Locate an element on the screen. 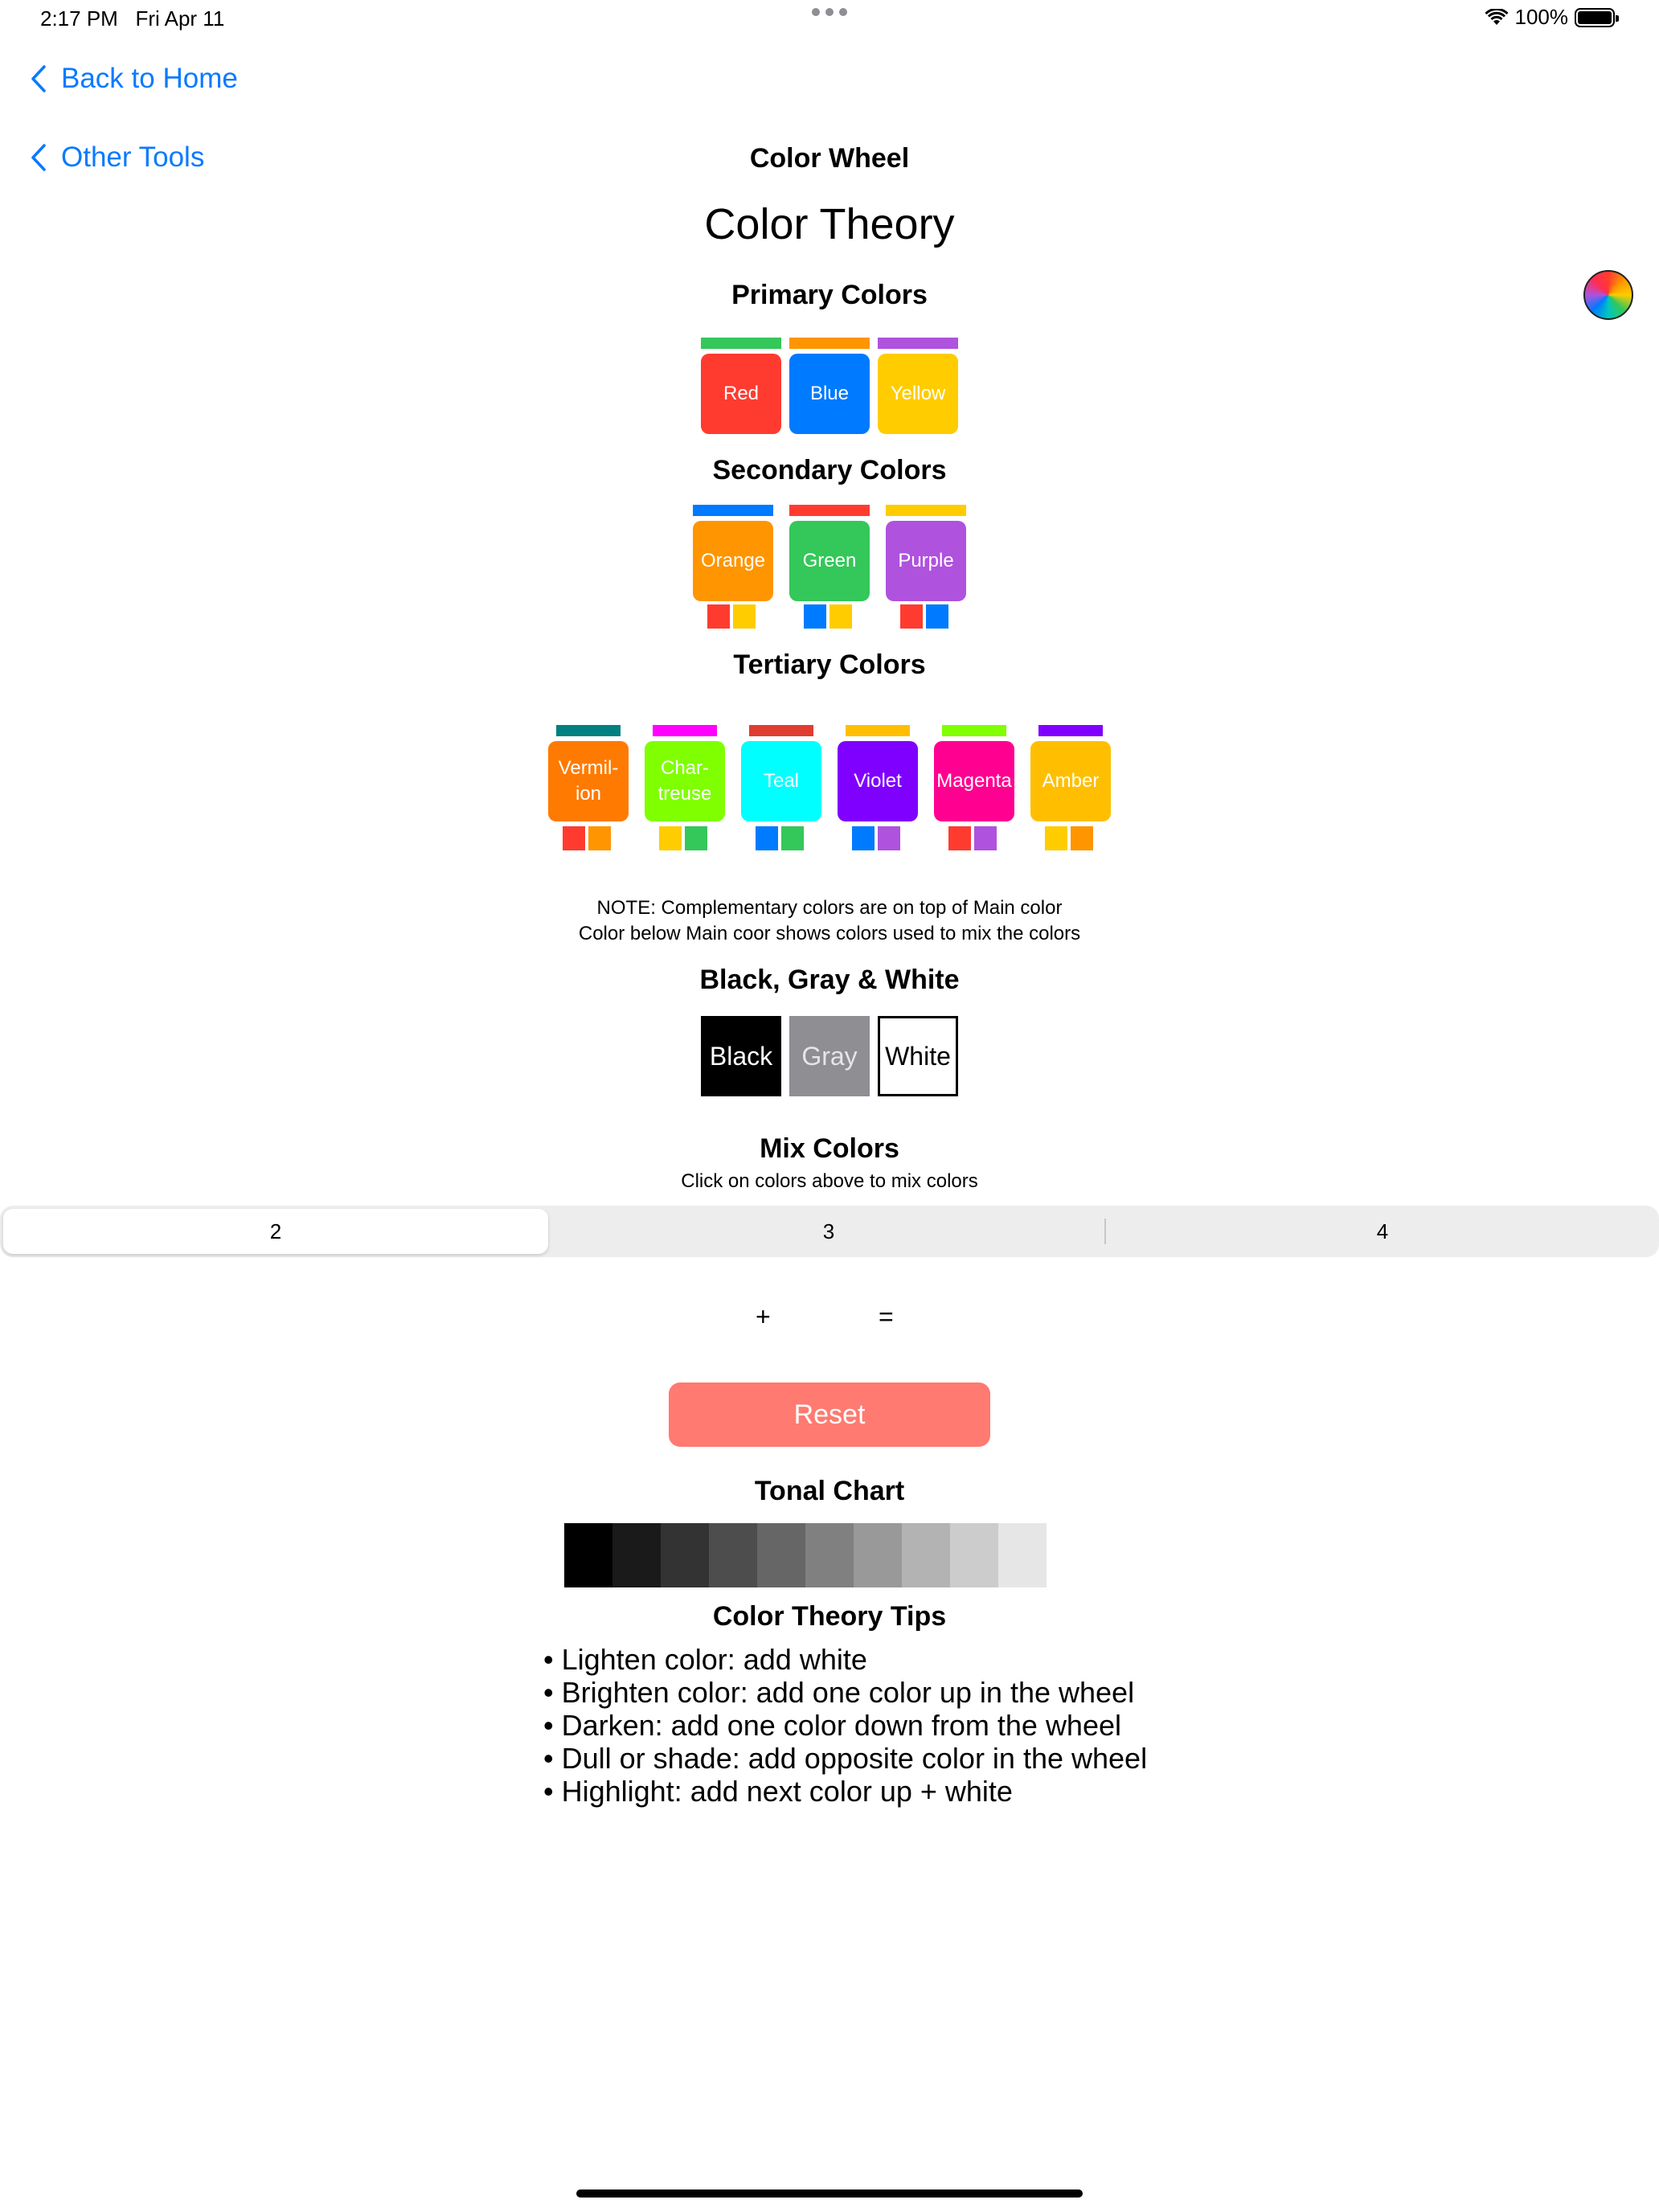 Image resolution: width=1659 pixels, height=2212 pixels. mix-count-segmented-control: 2 3 4 is located at coordinates (829, 1231).